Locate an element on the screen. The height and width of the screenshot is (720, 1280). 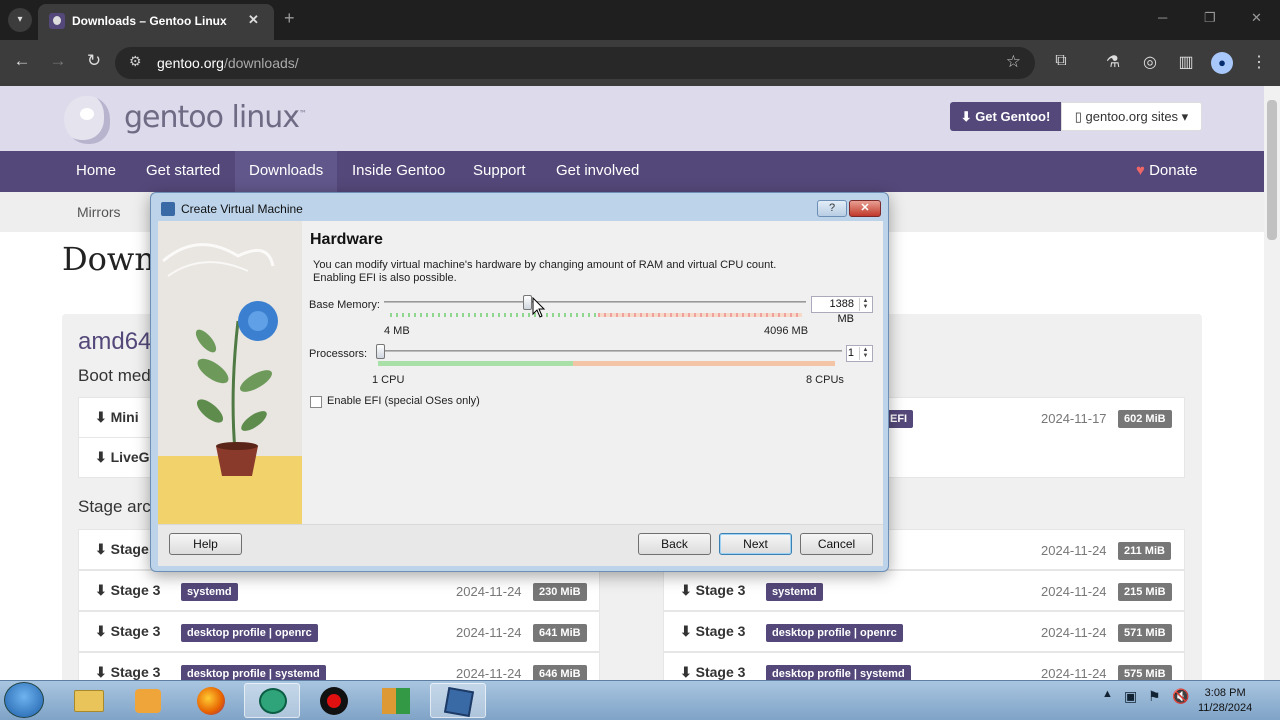
efi-checkbox is located at coordinates (316, 402).